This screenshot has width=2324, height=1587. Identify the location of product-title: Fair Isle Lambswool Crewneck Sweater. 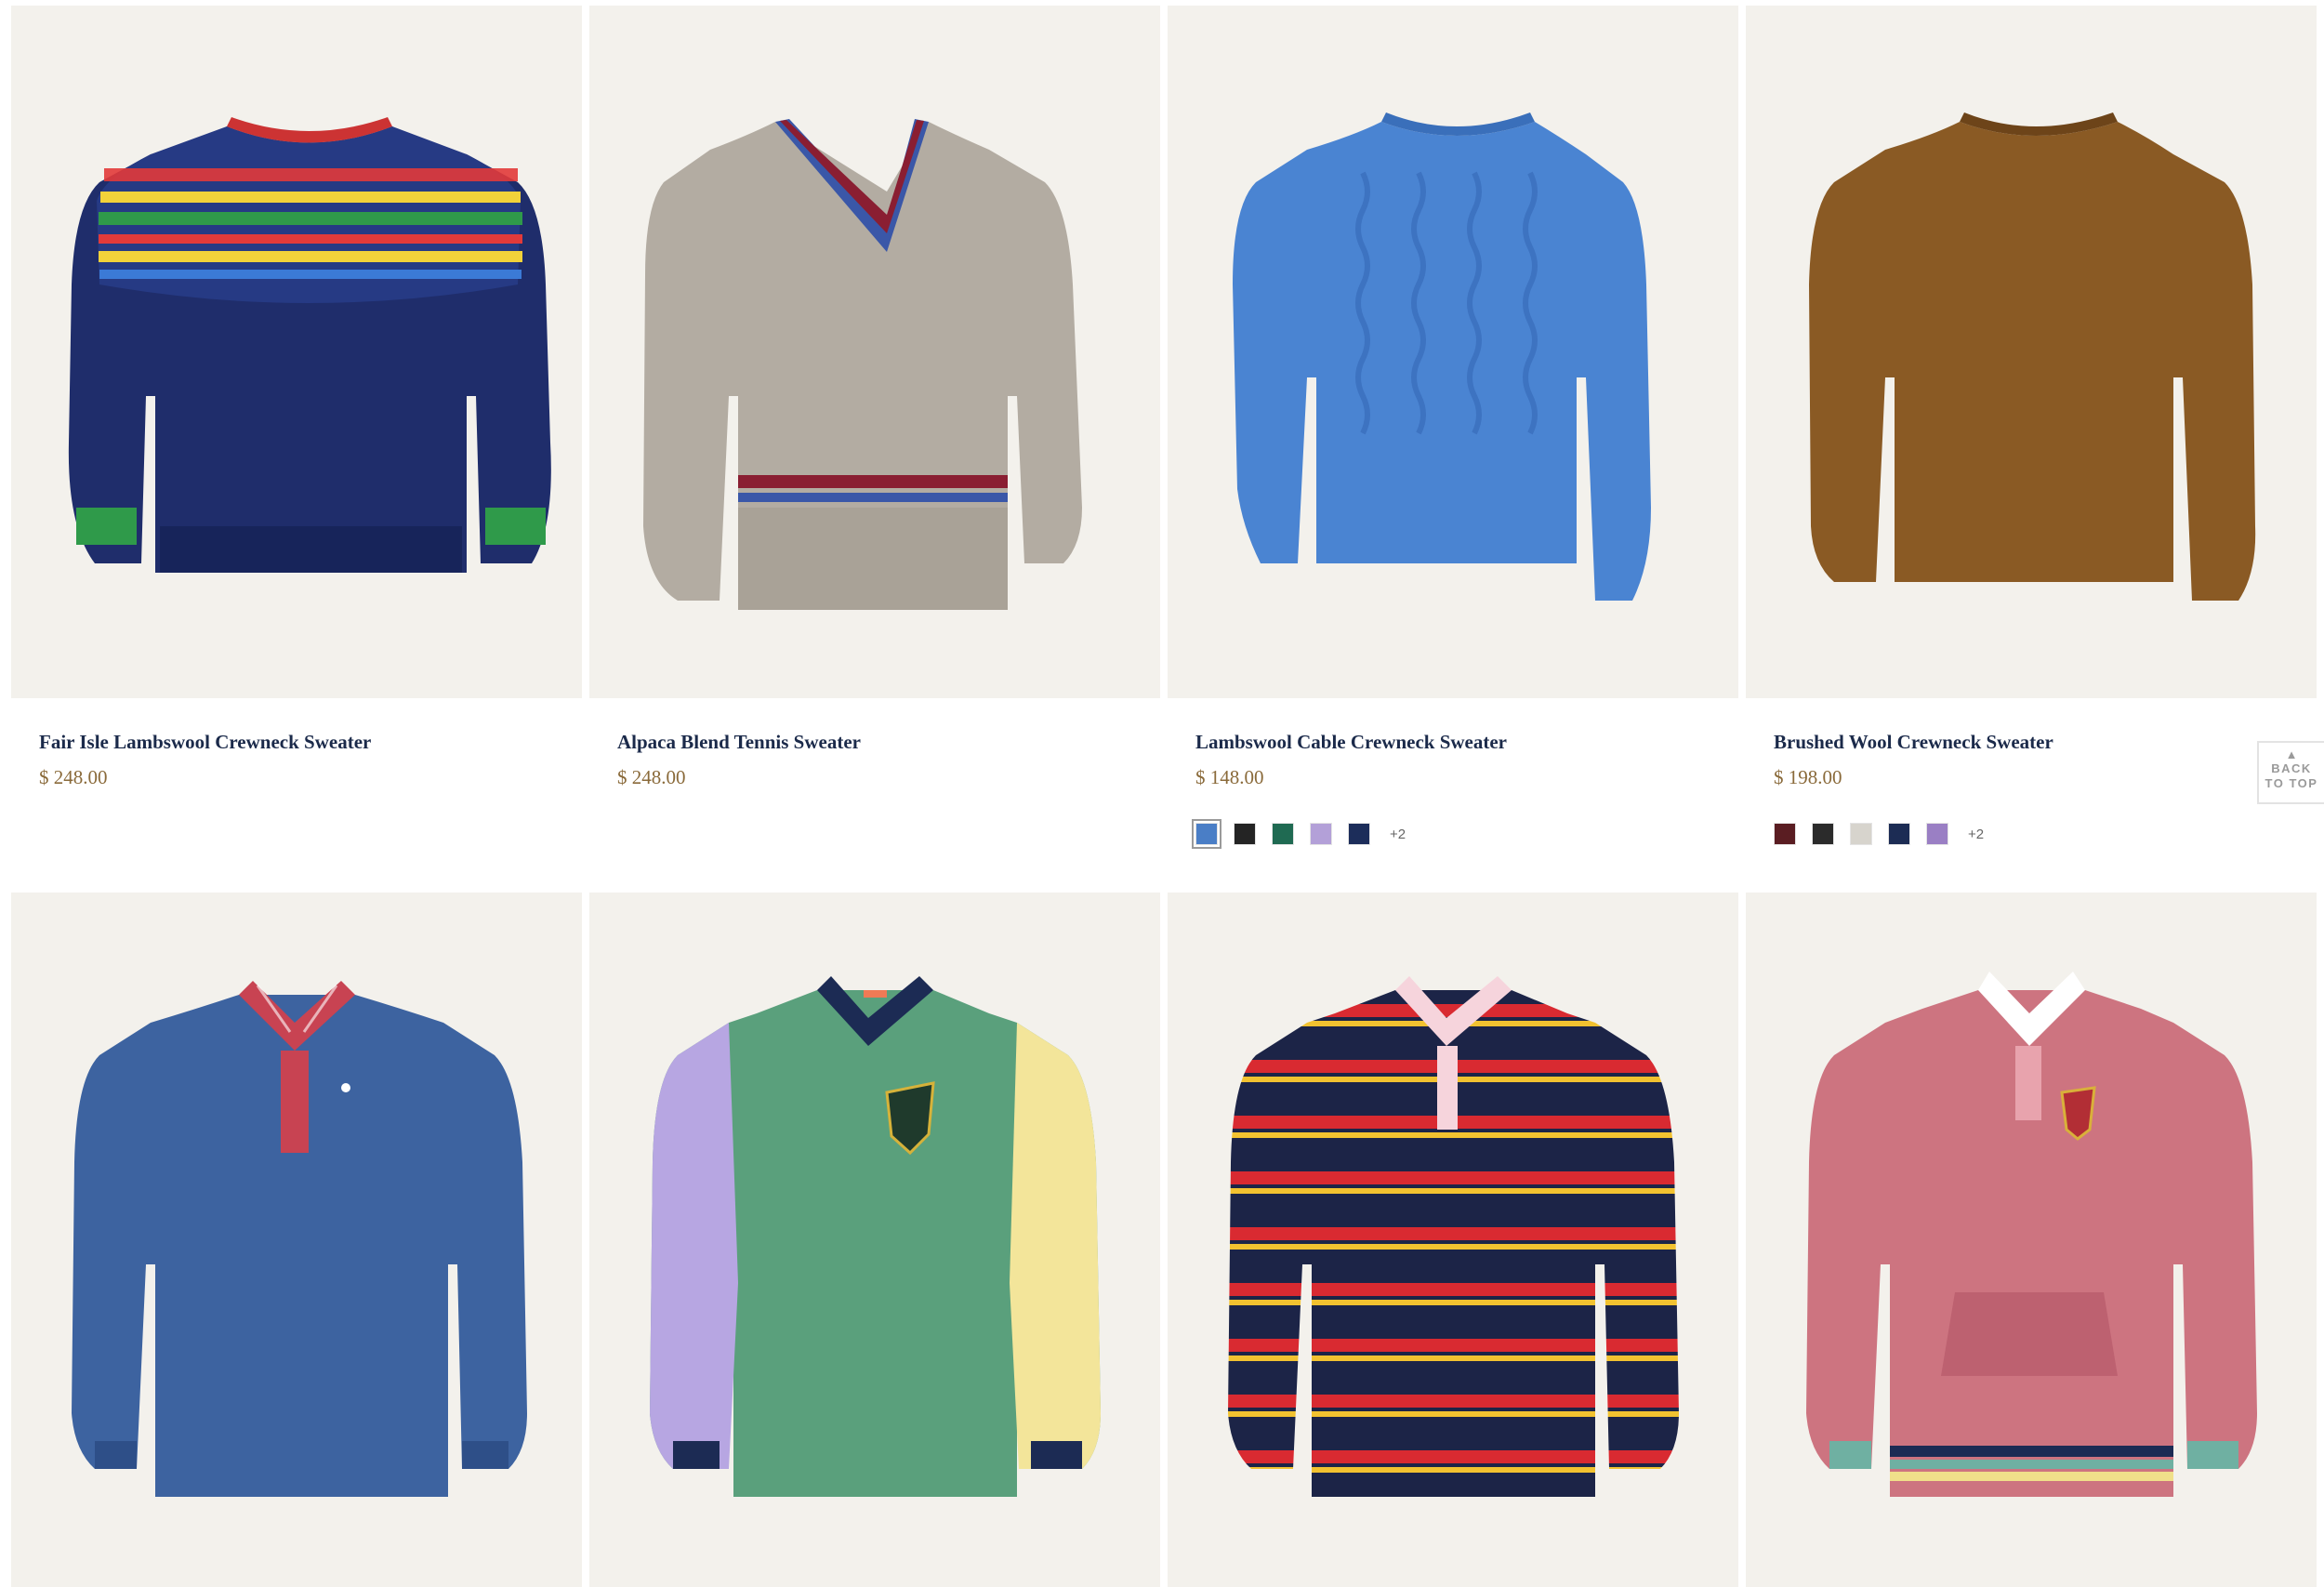
(205, 742).